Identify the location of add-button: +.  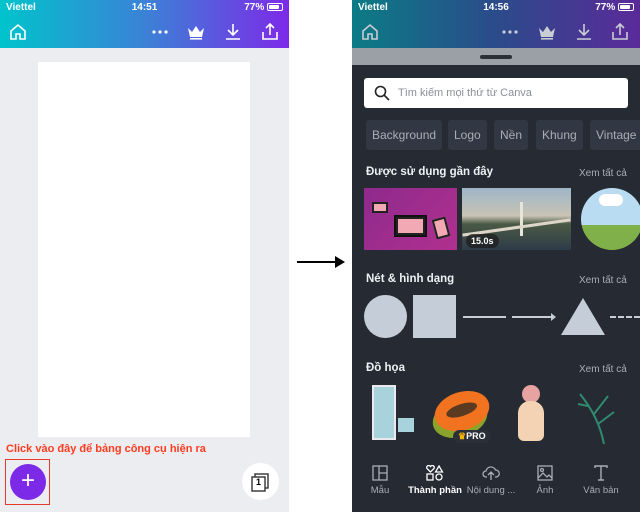
(28, 482).